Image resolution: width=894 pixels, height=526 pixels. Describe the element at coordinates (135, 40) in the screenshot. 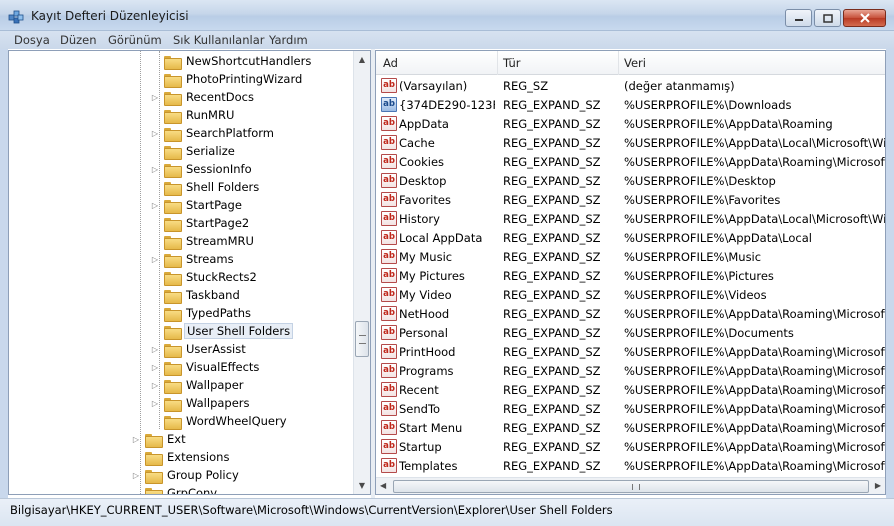

I see `menu-view: Görünüm` at that location.